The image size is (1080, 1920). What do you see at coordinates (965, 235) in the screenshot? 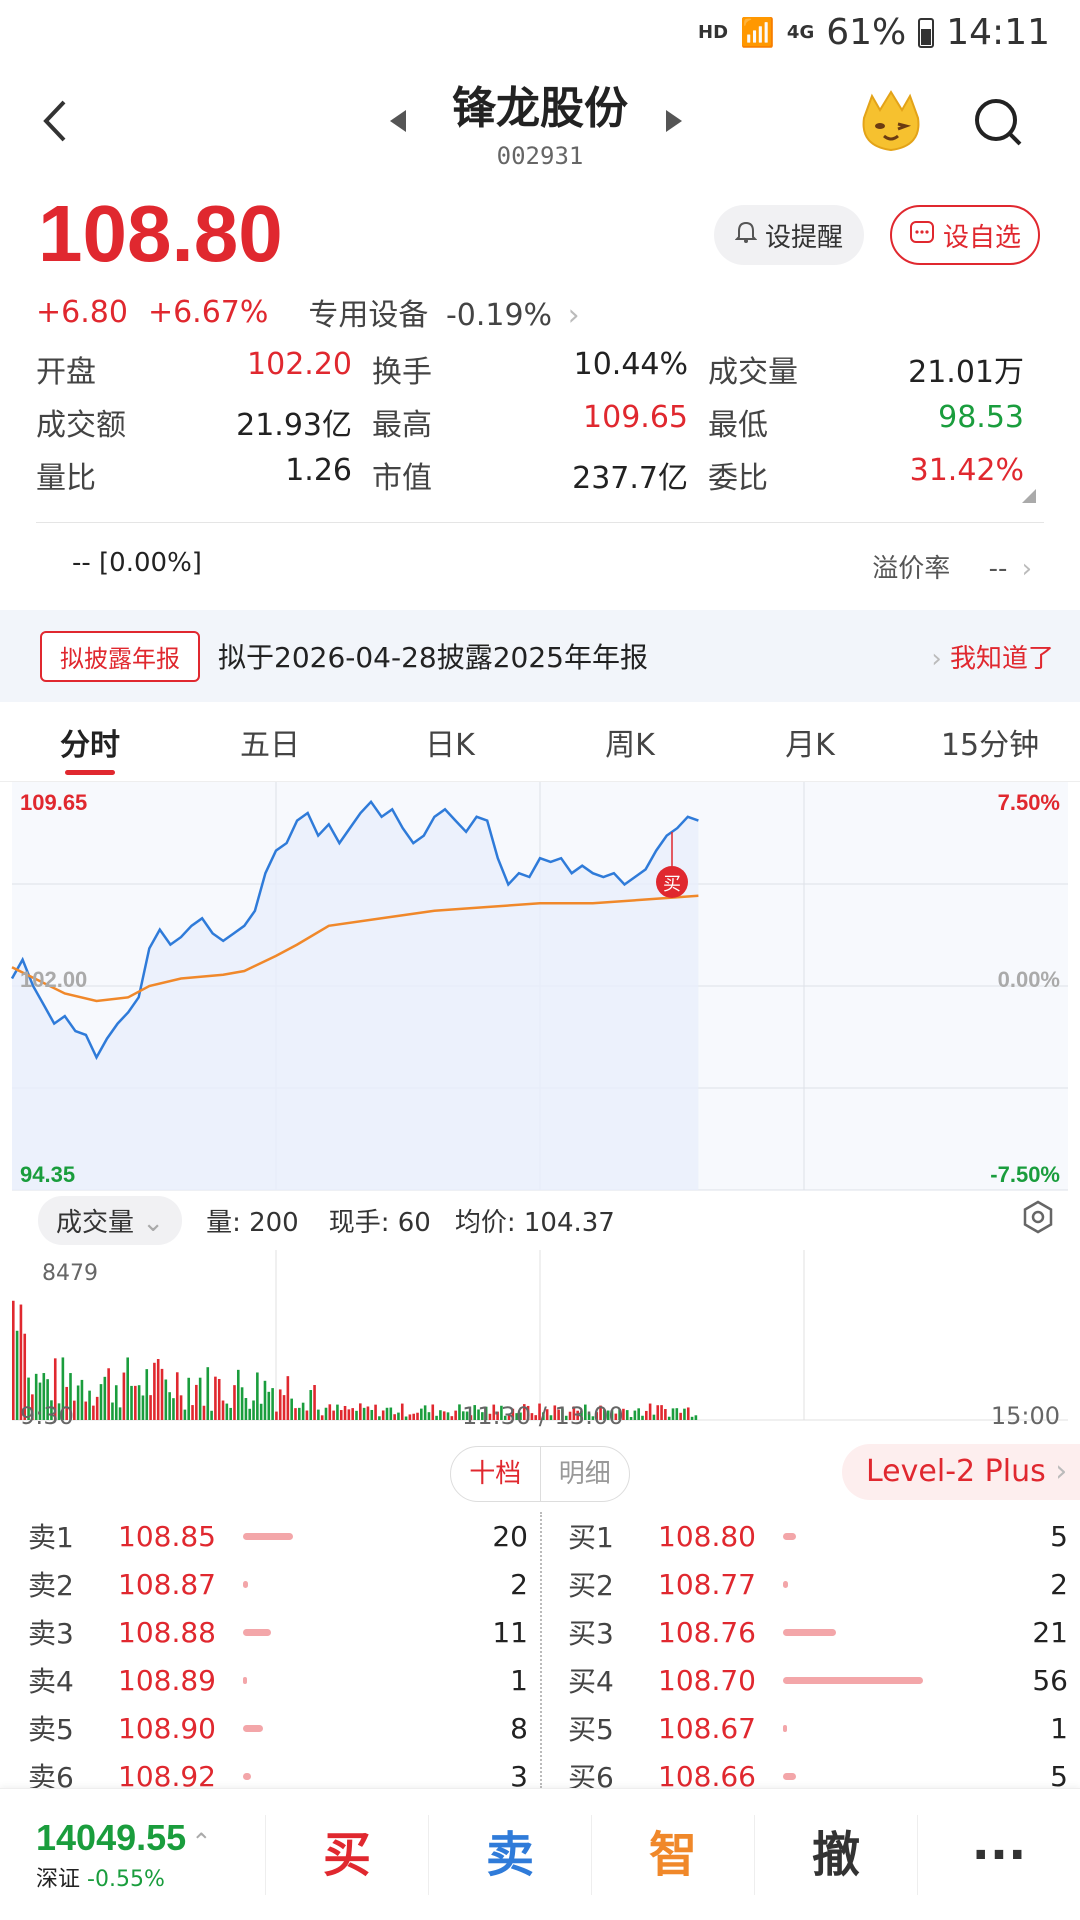
I see `add-watchlist-button: 设自选` at bounding box center [965, 235].